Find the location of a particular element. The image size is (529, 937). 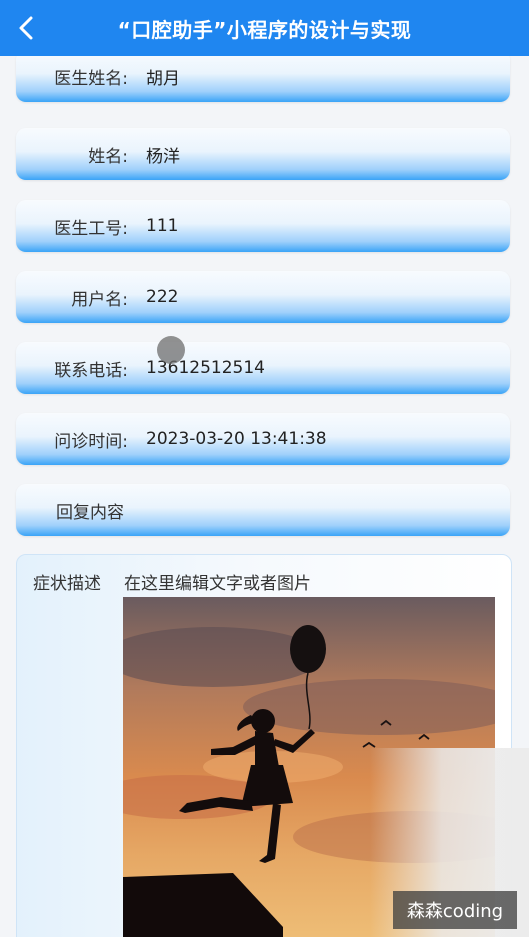

touch-indicator is located at coordinates (171, 350).